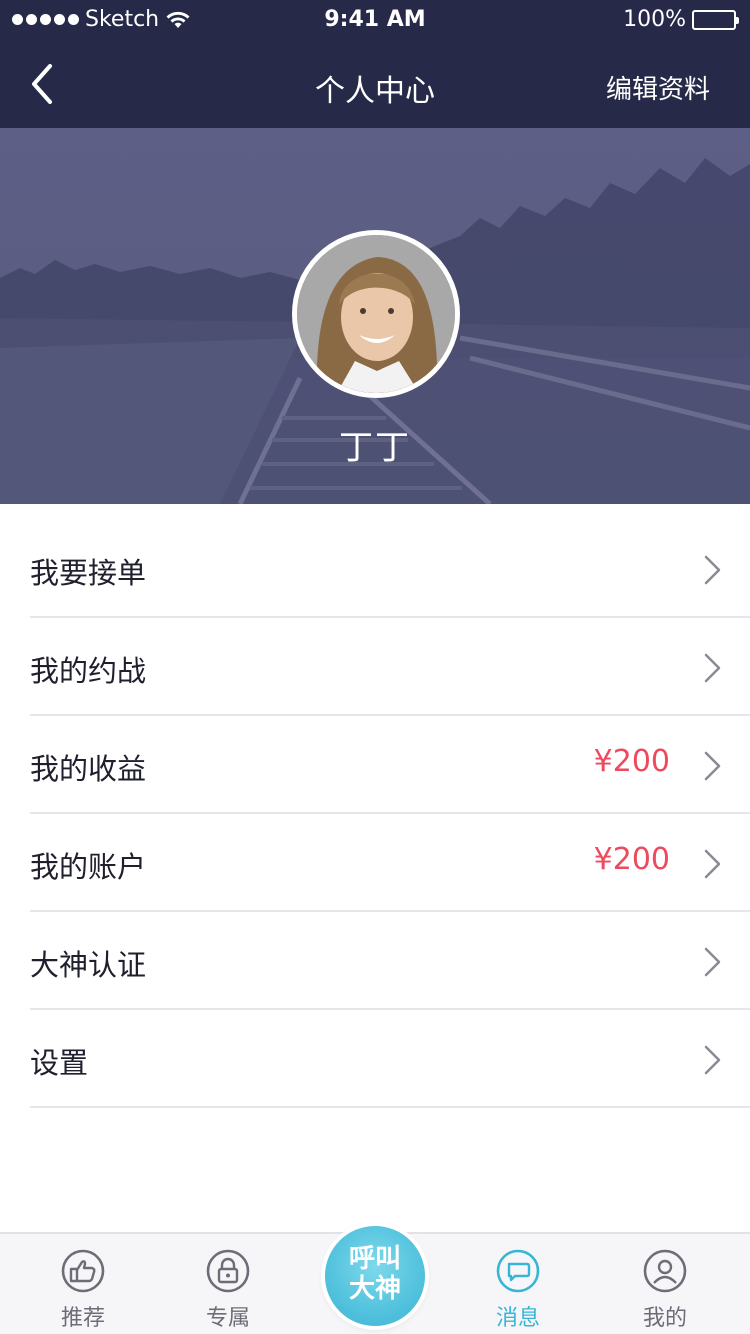  What do you see at coordinates (375, 765) in the screenshot?
I see `menu-item-my-earnings: 我的收益 ¥200` at bounding box center [375, 765].